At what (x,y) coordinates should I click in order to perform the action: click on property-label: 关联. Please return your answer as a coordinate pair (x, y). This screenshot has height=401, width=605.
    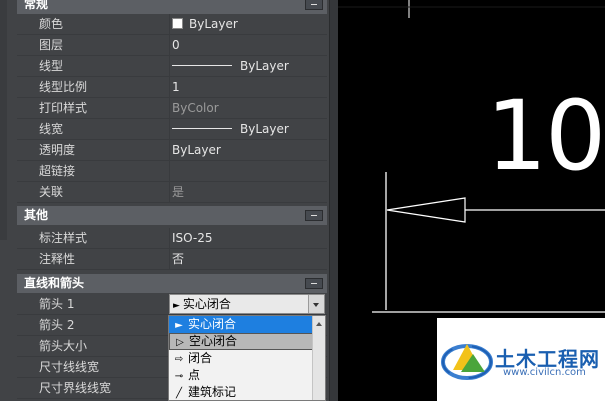
    Looking at the image, I should click on (51, 192).